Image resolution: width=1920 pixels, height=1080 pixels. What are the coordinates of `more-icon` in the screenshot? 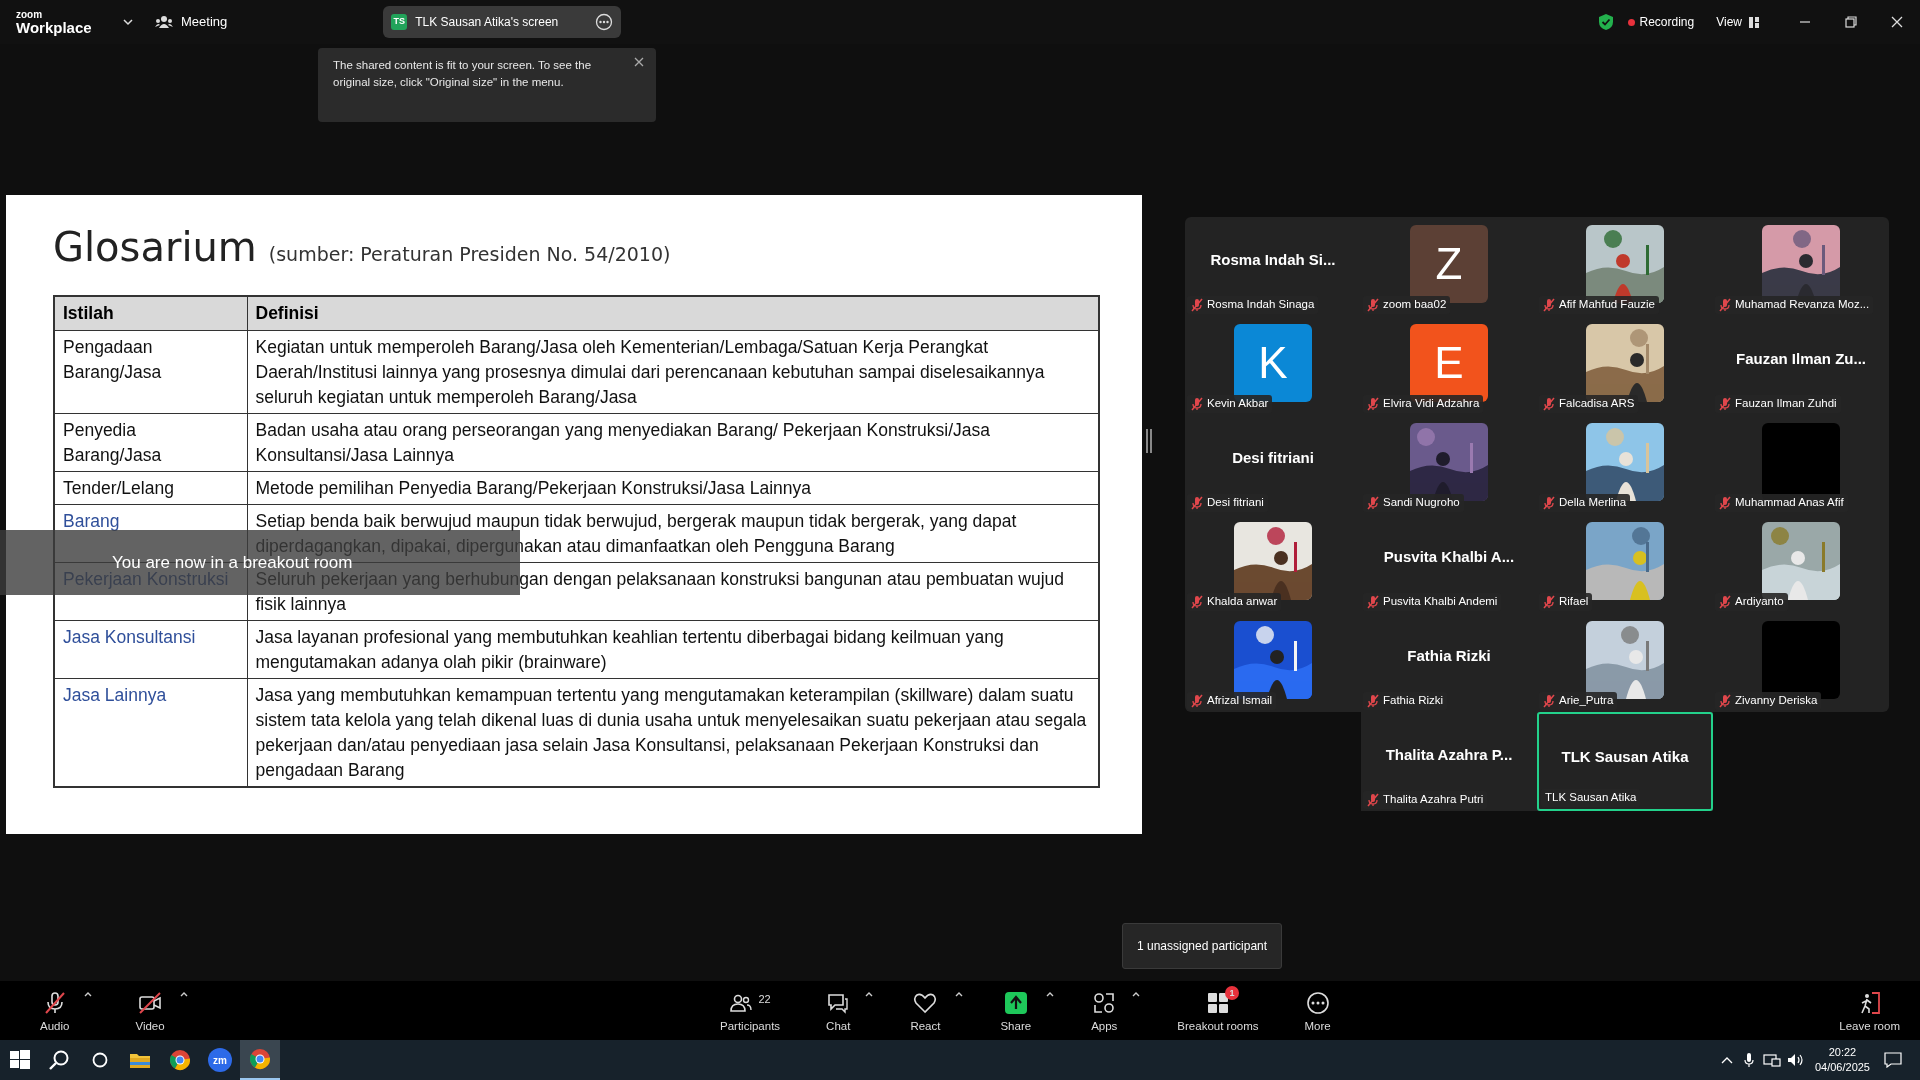 It's located at (1317, 1003).